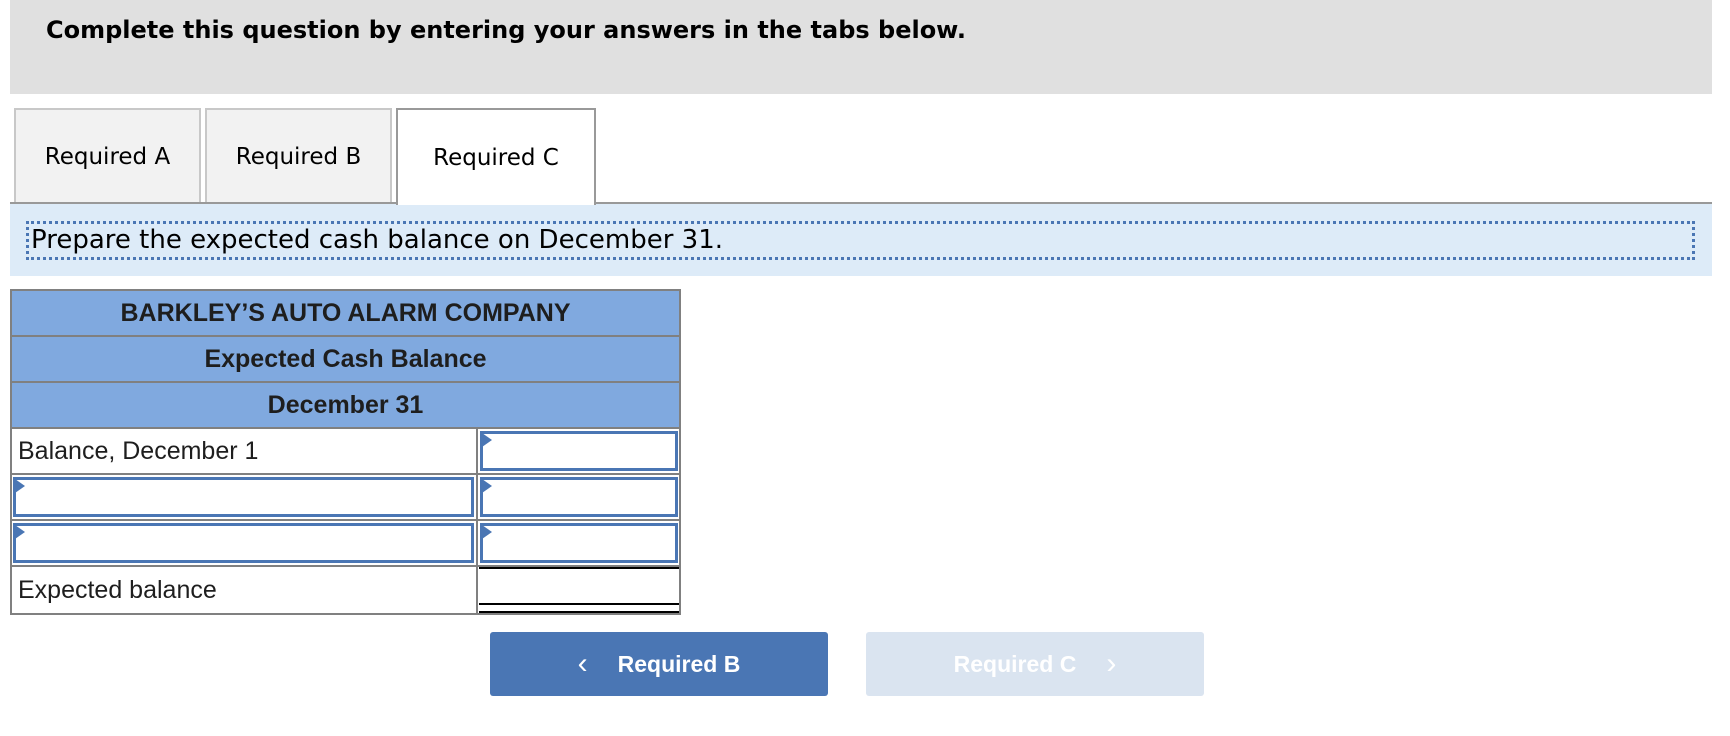 This screenshot has width=1730, height=736. What do you see at coordinates (1111, 663) in the screenshot?
I see `chevron-right-icon: ›` at bounding box center [1111, 663].